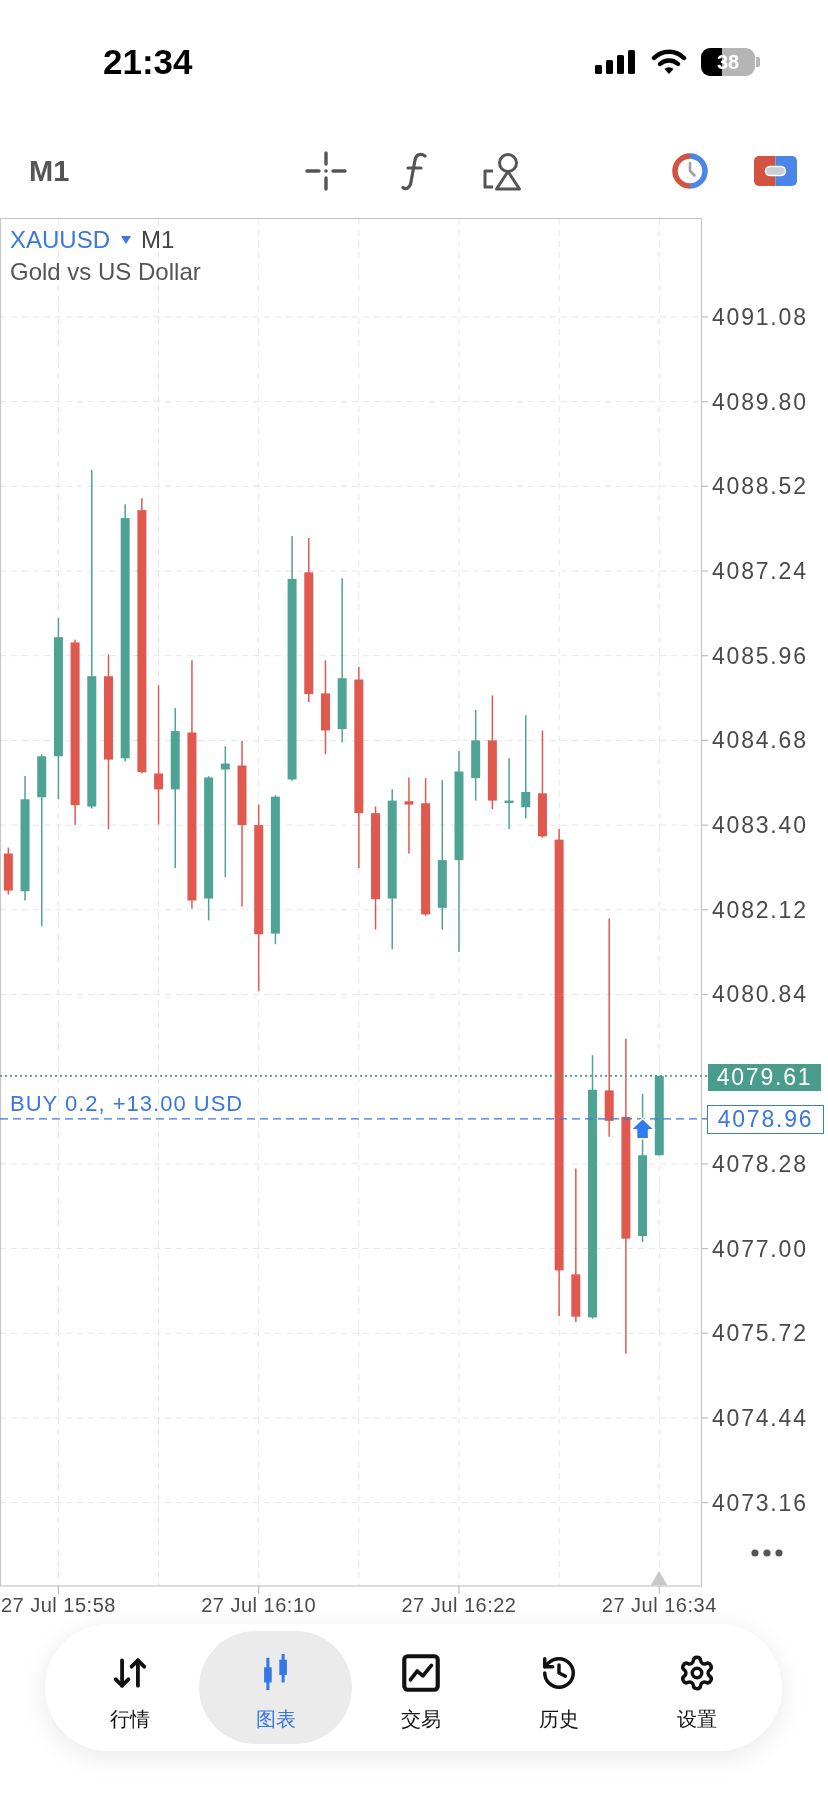 The height and width of the screenshot is (1796, 828). What do you see at coordinates (559, 1673) in the screenshot?
I see `history-icon` at bounding box center [559, 1673].